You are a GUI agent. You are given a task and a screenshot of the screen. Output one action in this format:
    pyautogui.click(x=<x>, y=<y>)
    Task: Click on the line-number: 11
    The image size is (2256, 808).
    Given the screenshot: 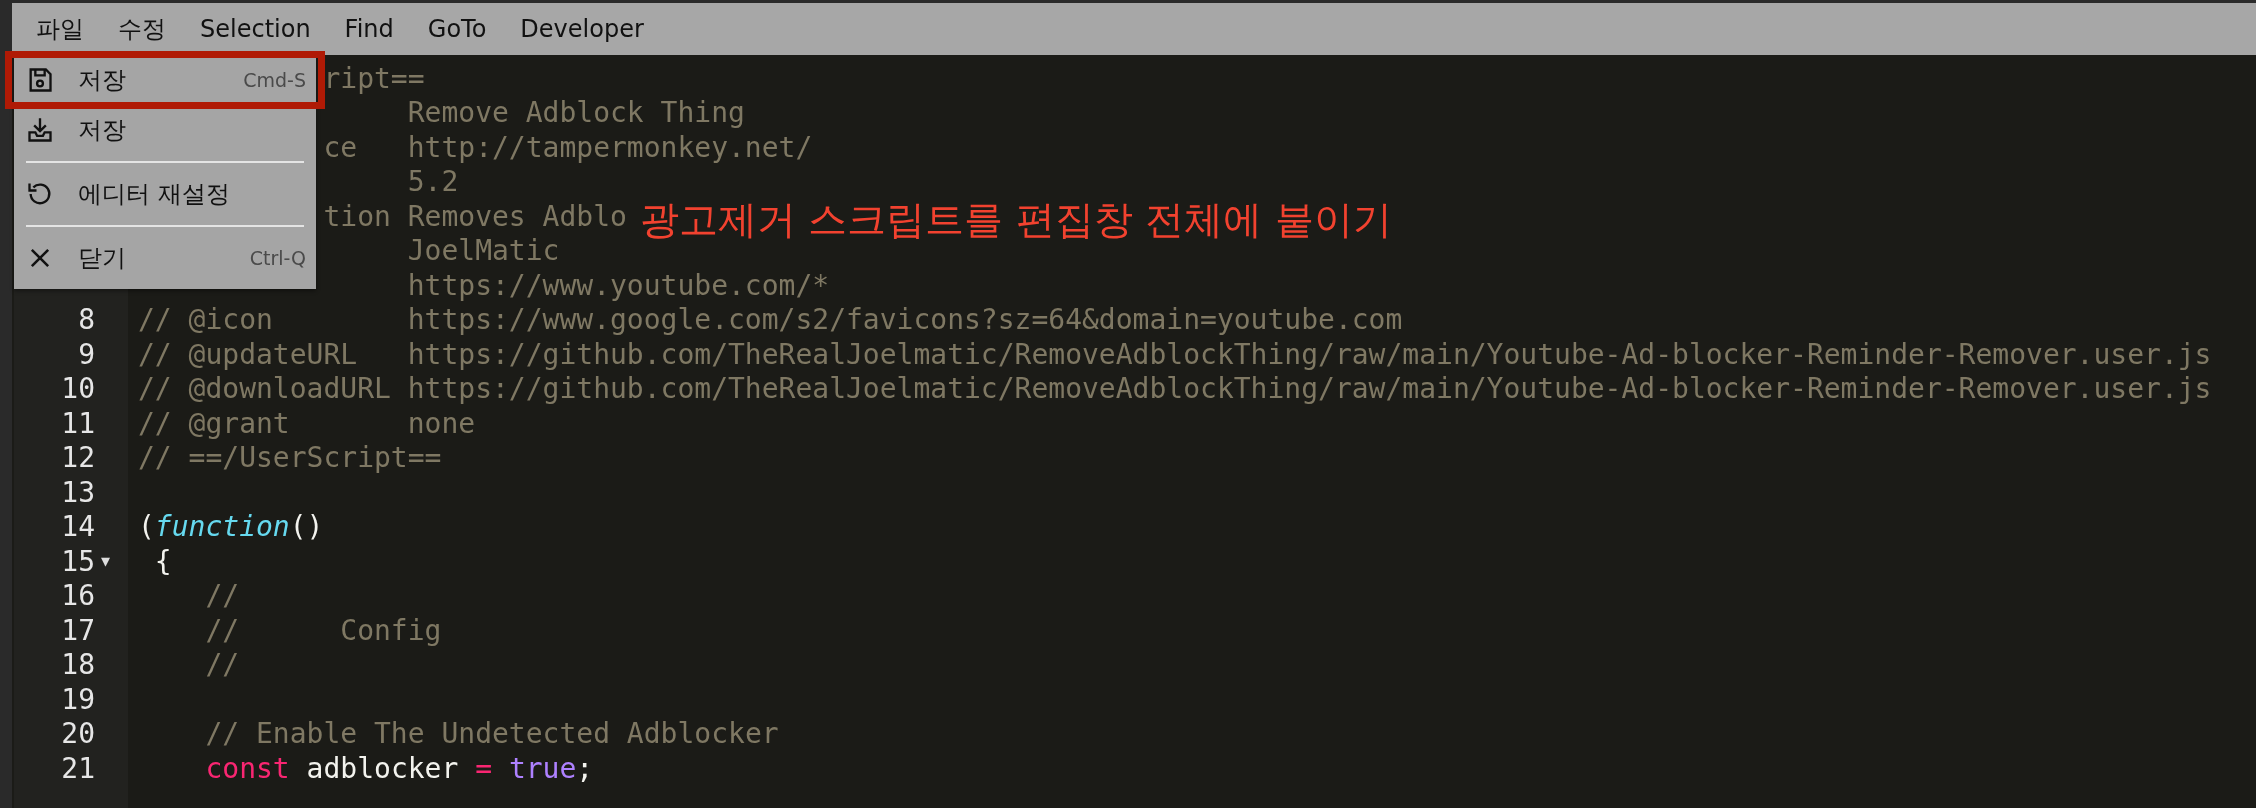 What is the action you would take?
    pyautogui.click(x=77, y=423)
    